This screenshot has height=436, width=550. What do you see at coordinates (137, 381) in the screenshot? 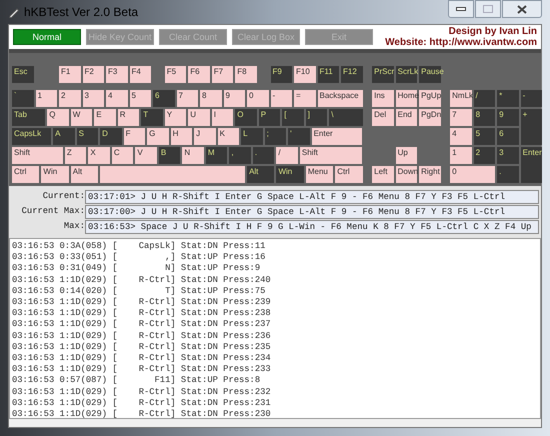
I see `log-line: 03:16:53 0:57(087) [ F11] Stat:UP Press:8` at bounding box center [137, 381].